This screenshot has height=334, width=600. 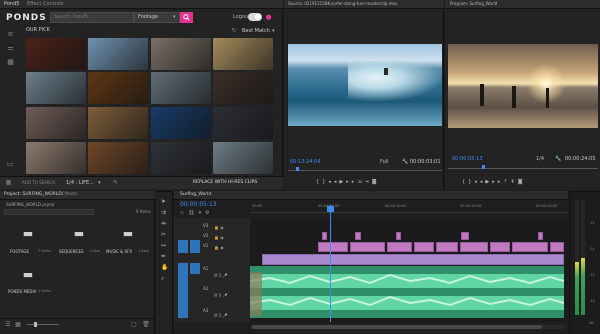 I want to click on timeline-playhead-handle, so click(x=330, y=209).